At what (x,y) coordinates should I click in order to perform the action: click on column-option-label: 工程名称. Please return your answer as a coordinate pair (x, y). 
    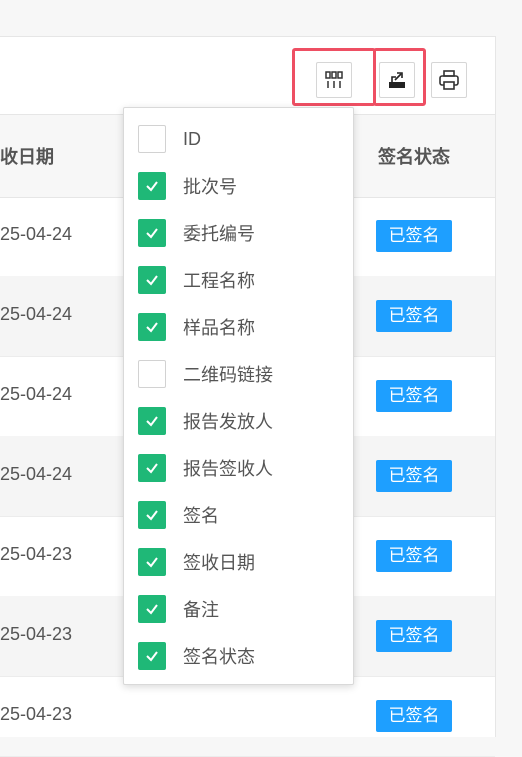
    Looking at the image, I should click on (219, 281).